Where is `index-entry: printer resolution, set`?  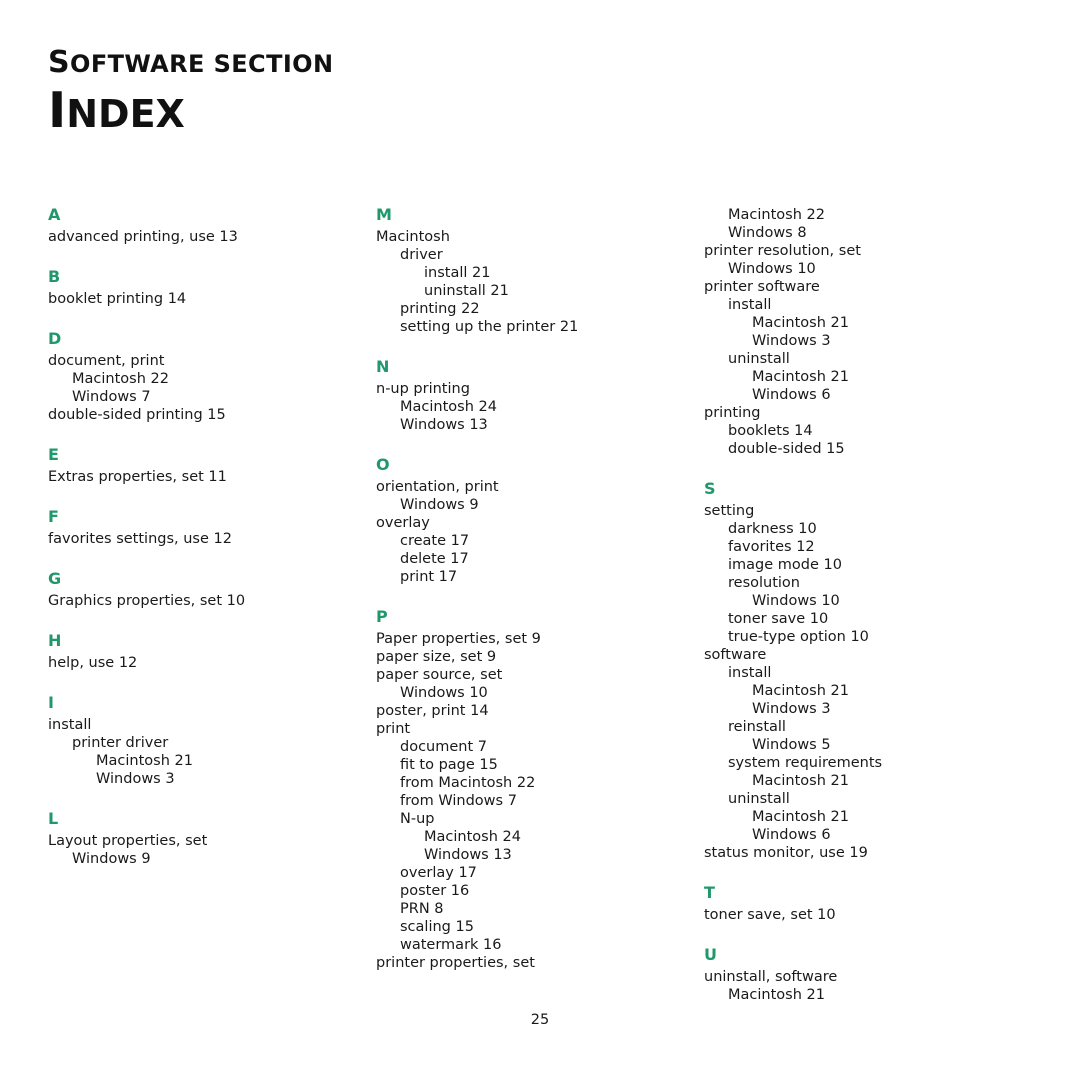 index-entry: printer resolution, set is located at coordinates (782, 251).